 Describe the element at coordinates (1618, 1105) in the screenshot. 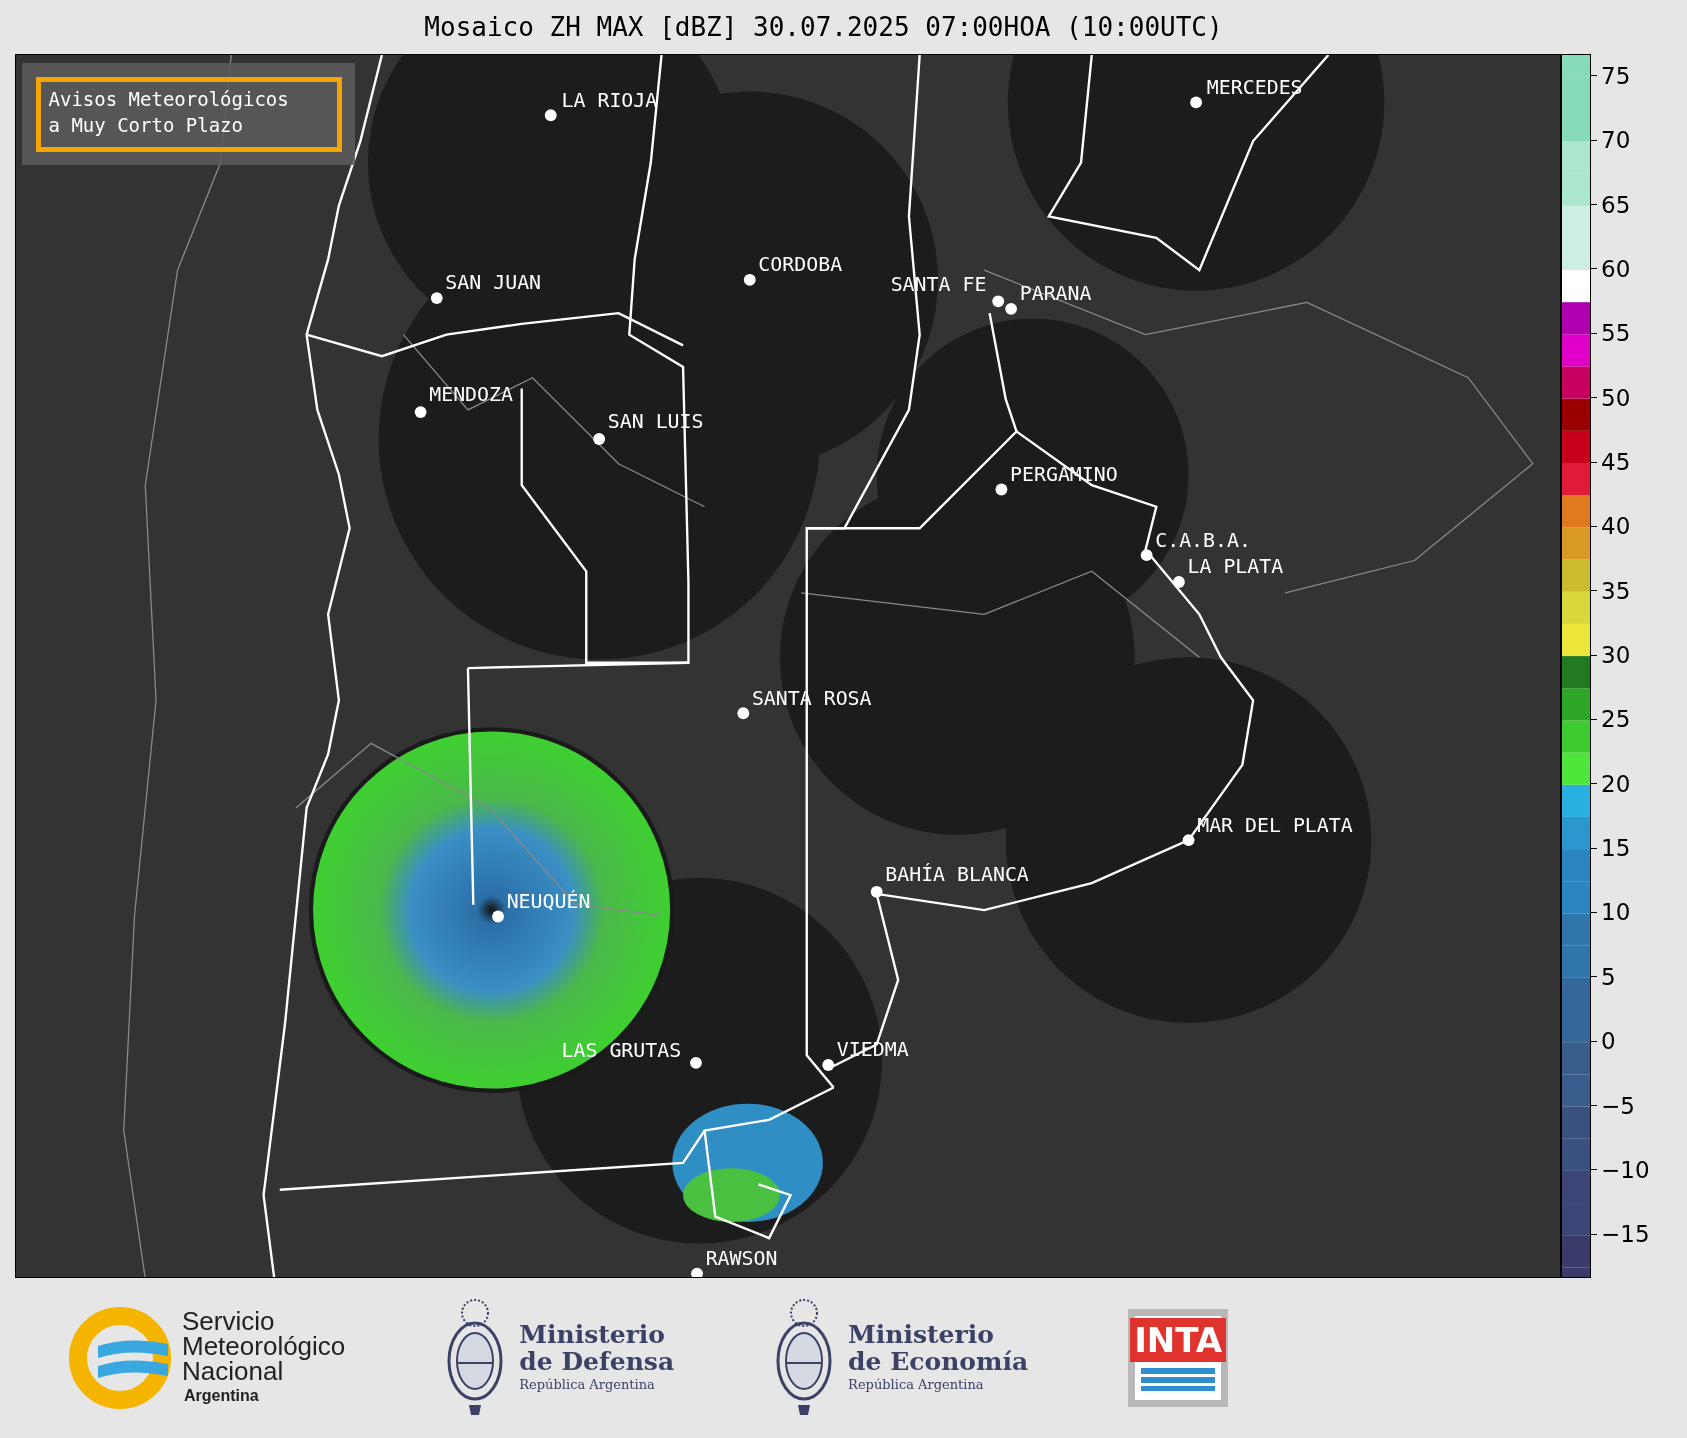

I see `colorbar-tick-label: −5` at that location.